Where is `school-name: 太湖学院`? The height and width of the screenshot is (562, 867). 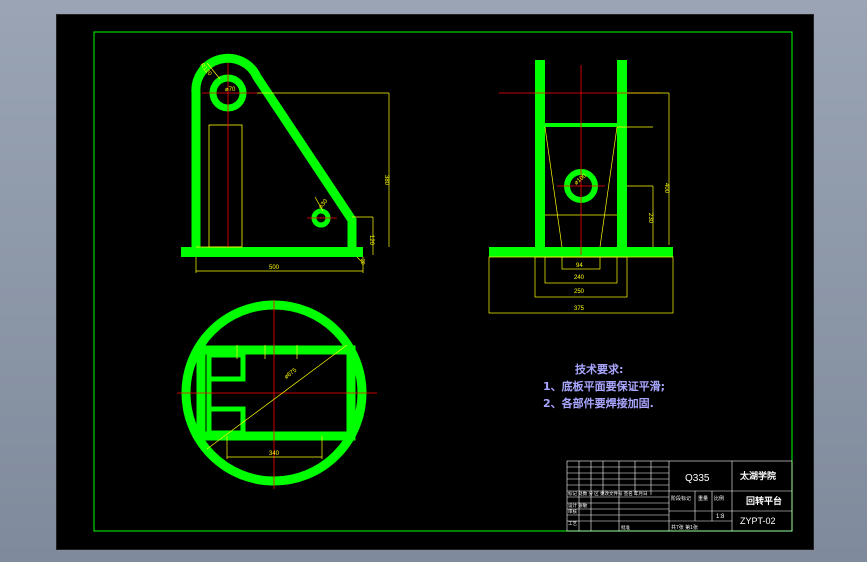
school-name: 太湖学院 is located at coordinates (757, 475).